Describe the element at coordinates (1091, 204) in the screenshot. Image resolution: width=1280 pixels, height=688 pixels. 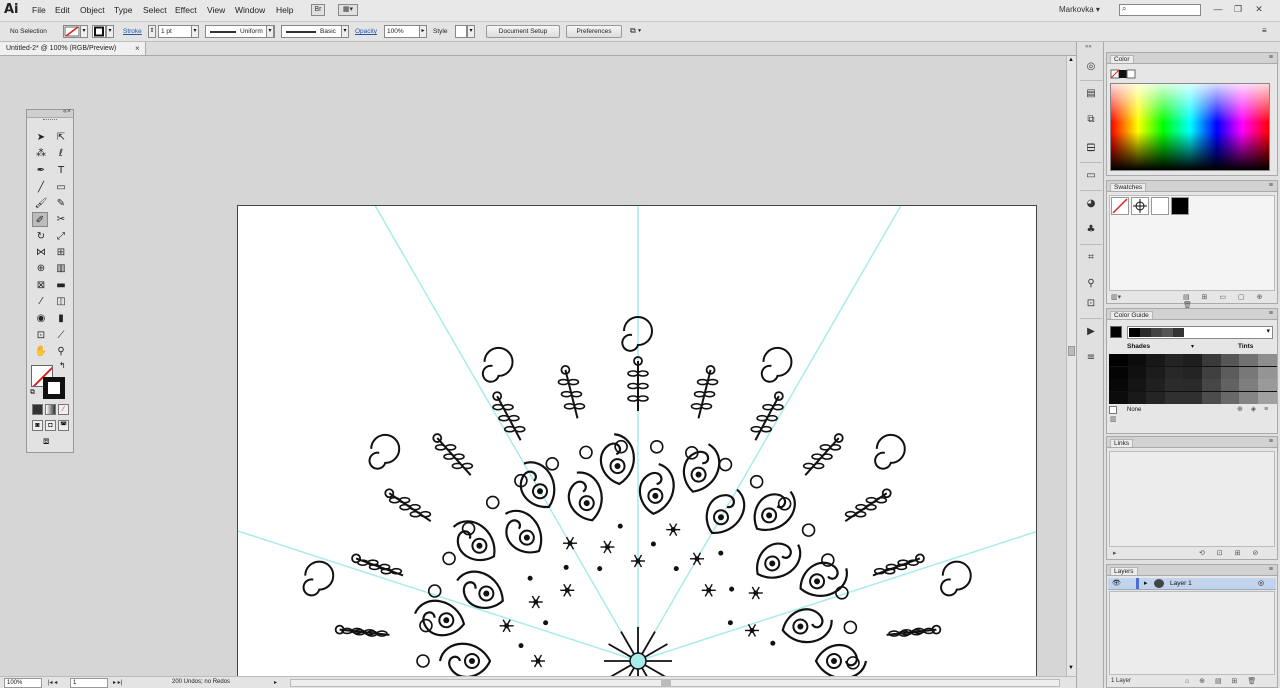
I see `appearance-icon: ◕` at that location.